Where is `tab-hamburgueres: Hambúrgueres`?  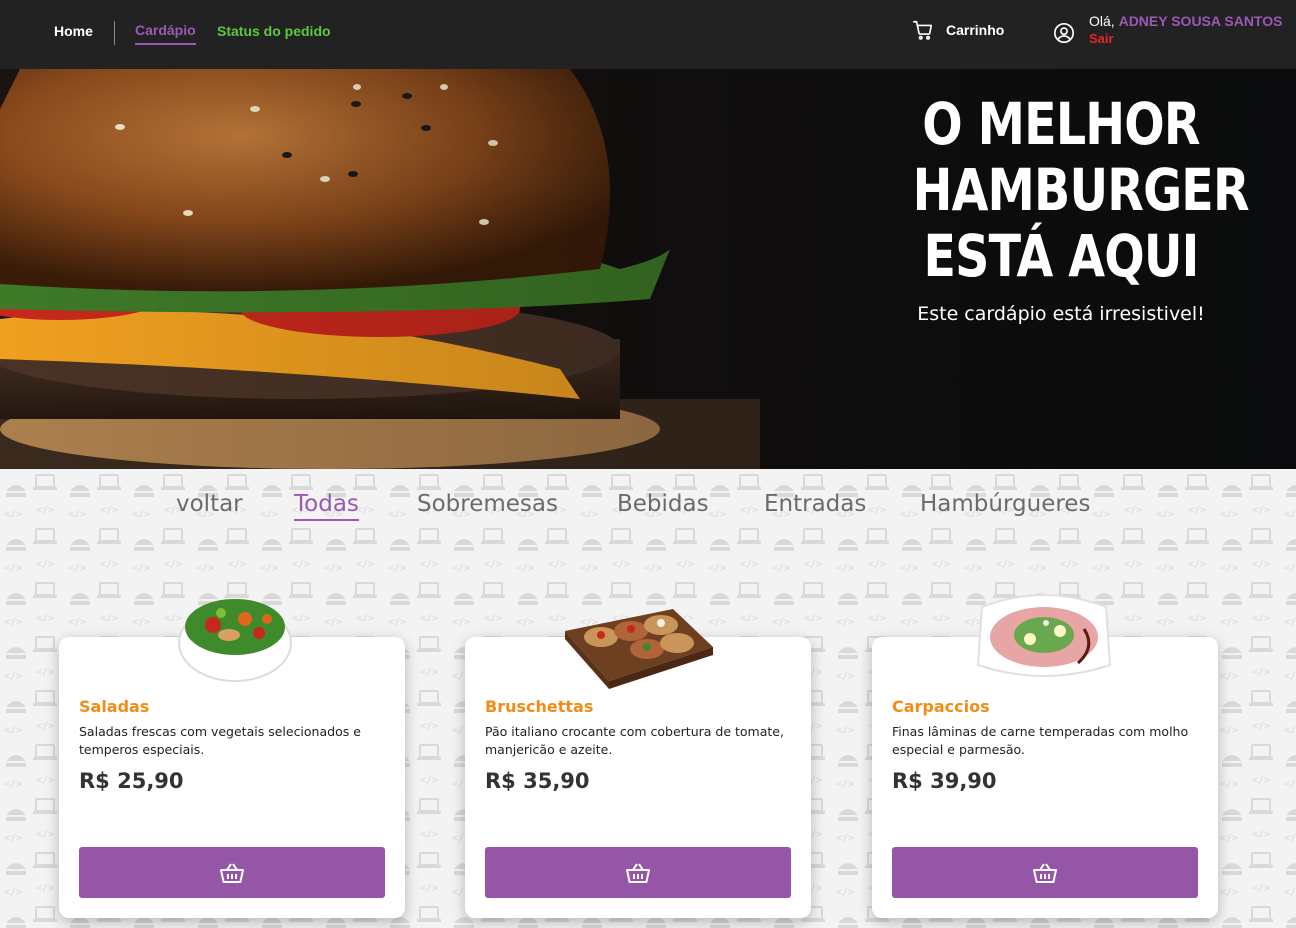
tab-hamburgueres: Hambúrgueres is located at coordinates (1005, 504).